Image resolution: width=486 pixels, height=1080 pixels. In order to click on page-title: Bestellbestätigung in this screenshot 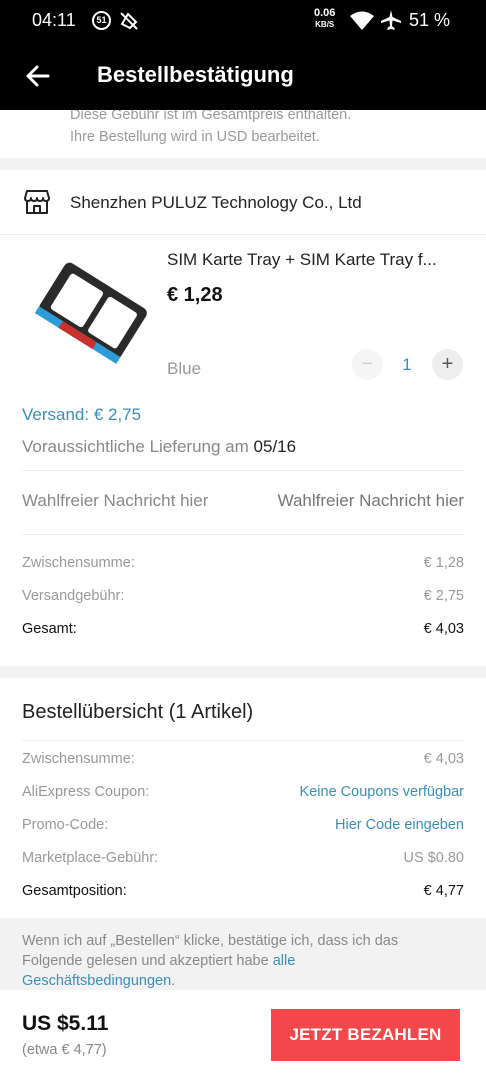, I will do `click(195, 74)`.